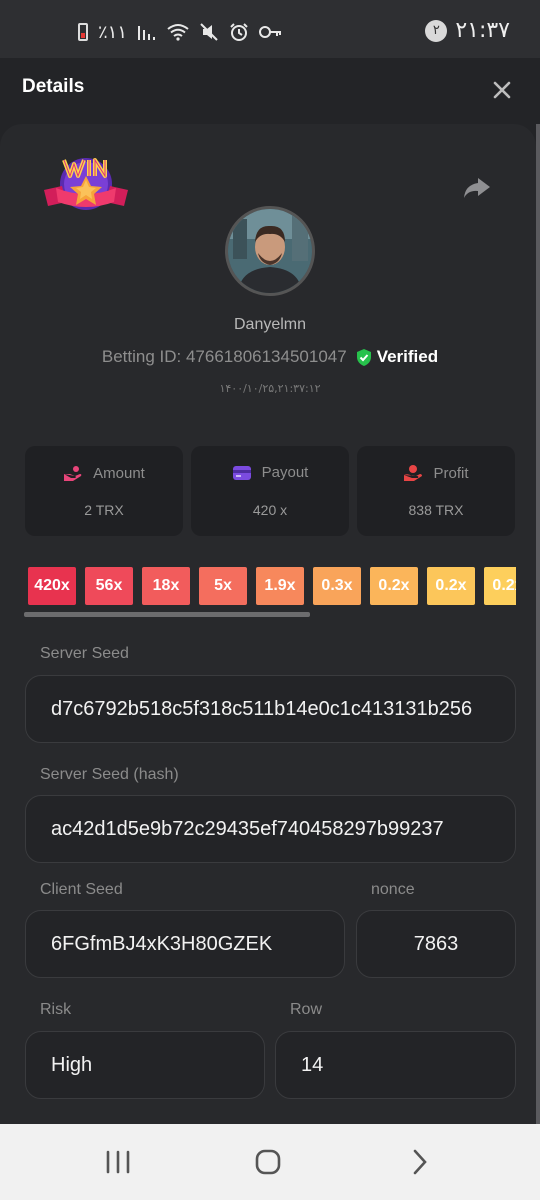  I want to click on payout-card: Payout 420 x, so click(270, 491).